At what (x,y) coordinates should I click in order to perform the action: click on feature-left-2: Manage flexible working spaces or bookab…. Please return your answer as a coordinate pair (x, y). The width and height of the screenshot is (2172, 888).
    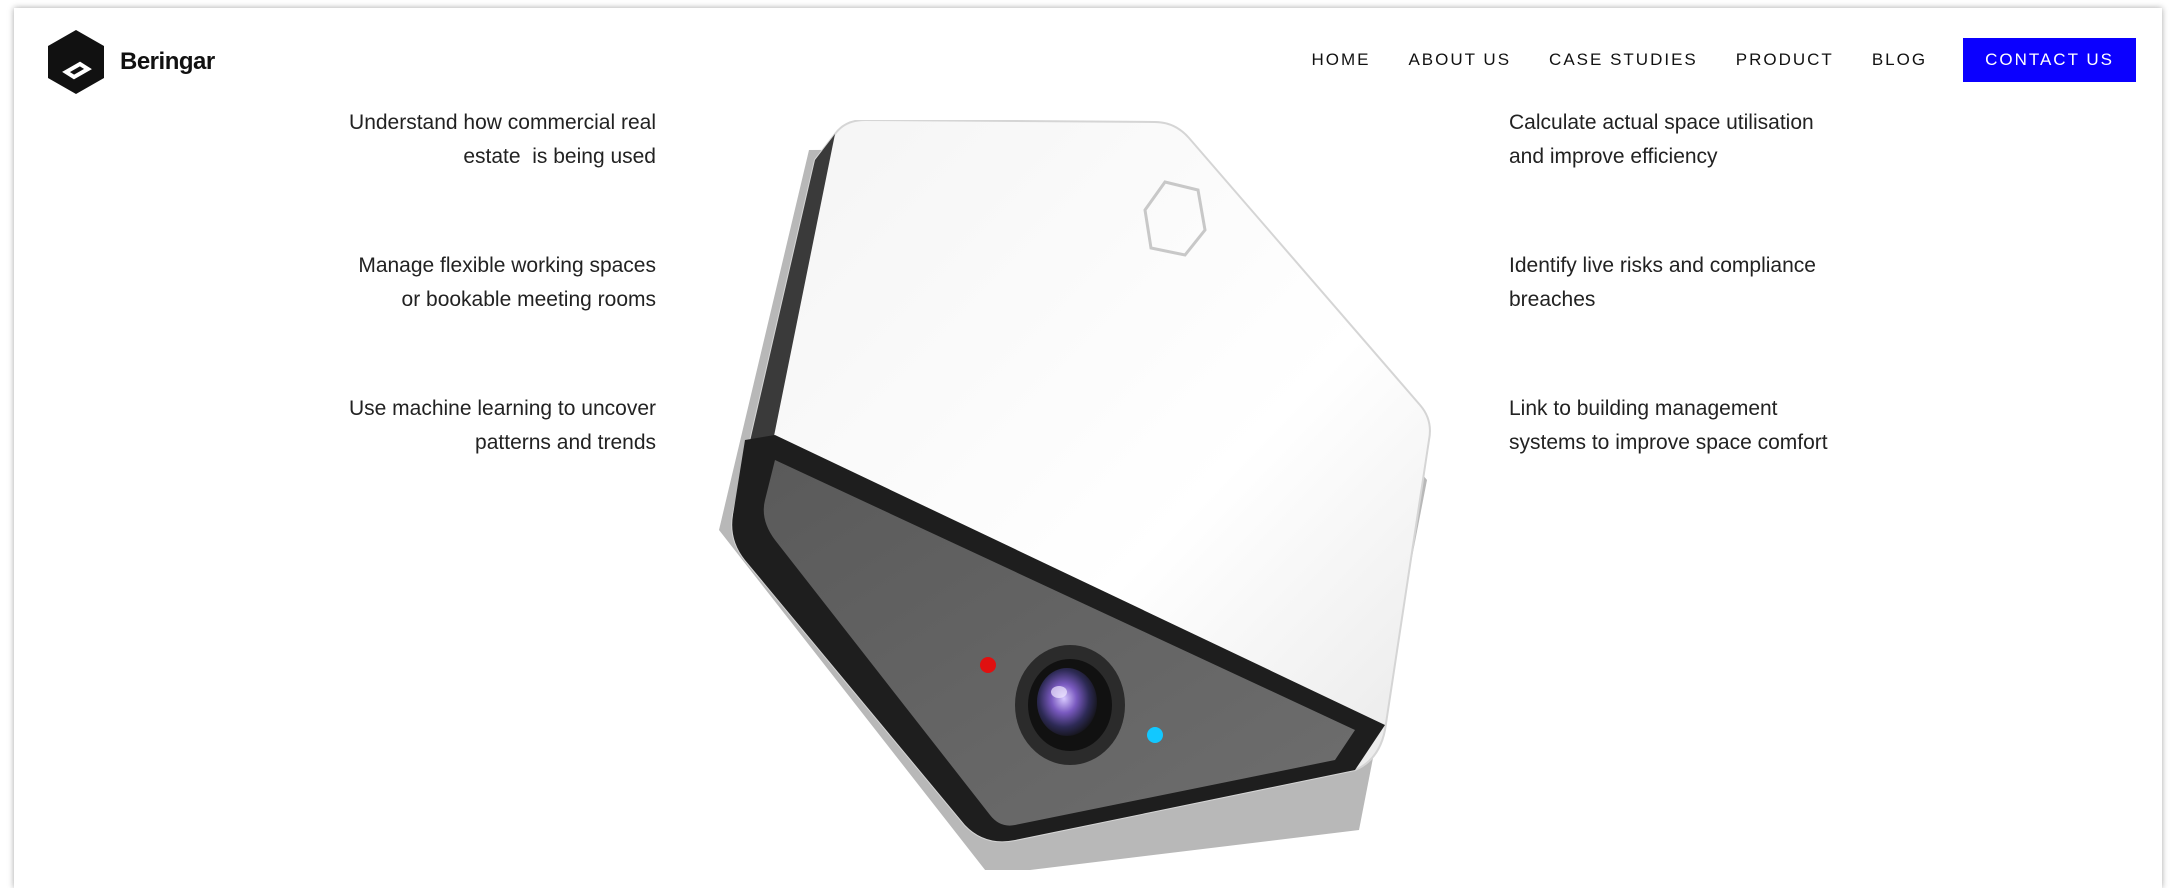
    Looking at the image, I should click on (466, 283).